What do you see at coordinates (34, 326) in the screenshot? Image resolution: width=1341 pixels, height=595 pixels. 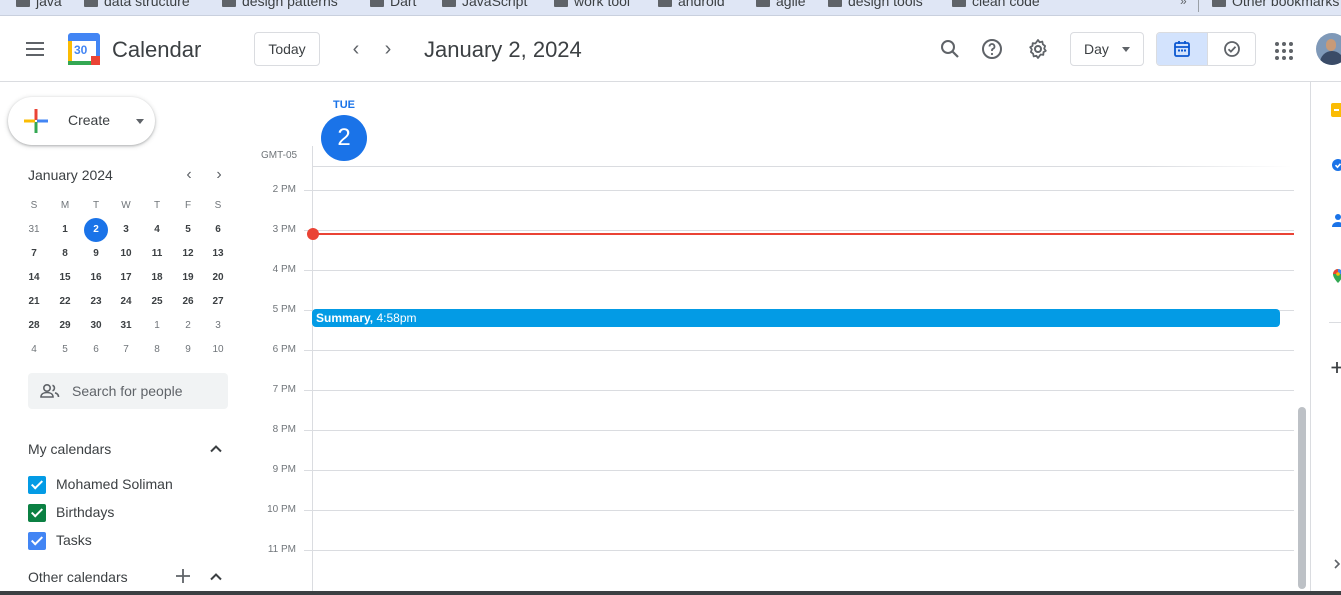 I see `mini-calendar-day: 28` at bounding box center [34, 326].